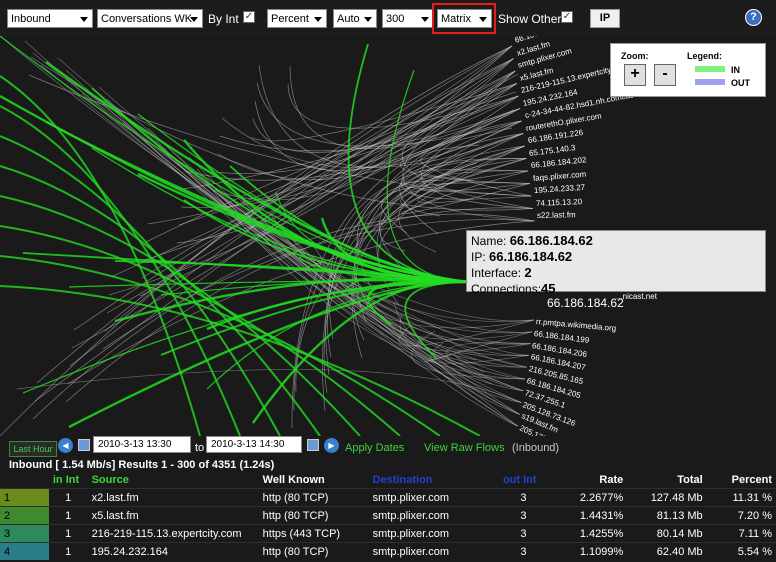 The height and width of the screenshot is (562, 776). Describe the element at coordinates (24, 551) in the screenshot. I see `row-index: 4` at that location.